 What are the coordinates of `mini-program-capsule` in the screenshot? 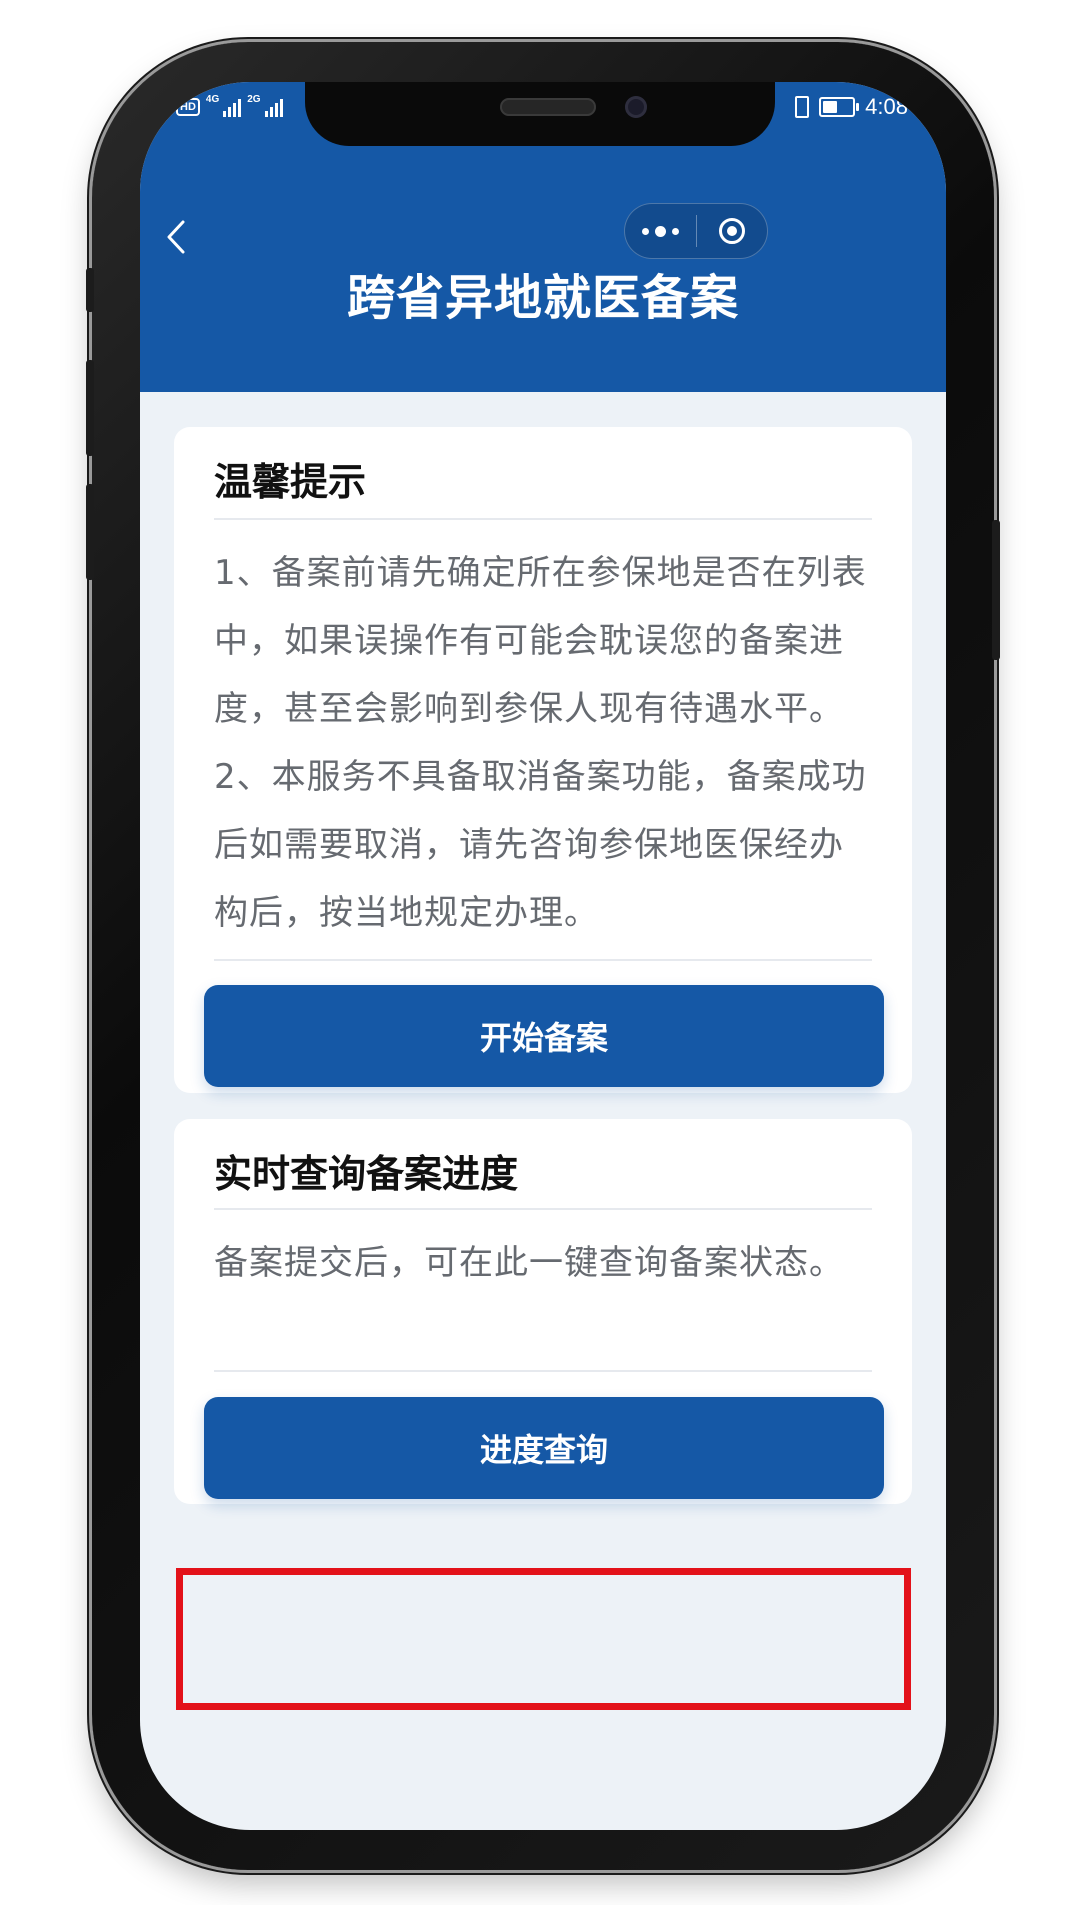 It's located at (696, 231).